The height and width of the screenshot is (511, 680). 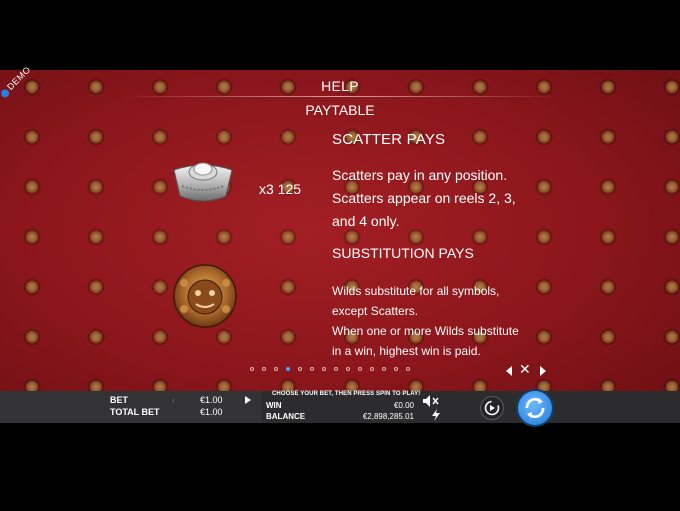 I want to click on bet-value: €1.00, so click(x=211, y=400).